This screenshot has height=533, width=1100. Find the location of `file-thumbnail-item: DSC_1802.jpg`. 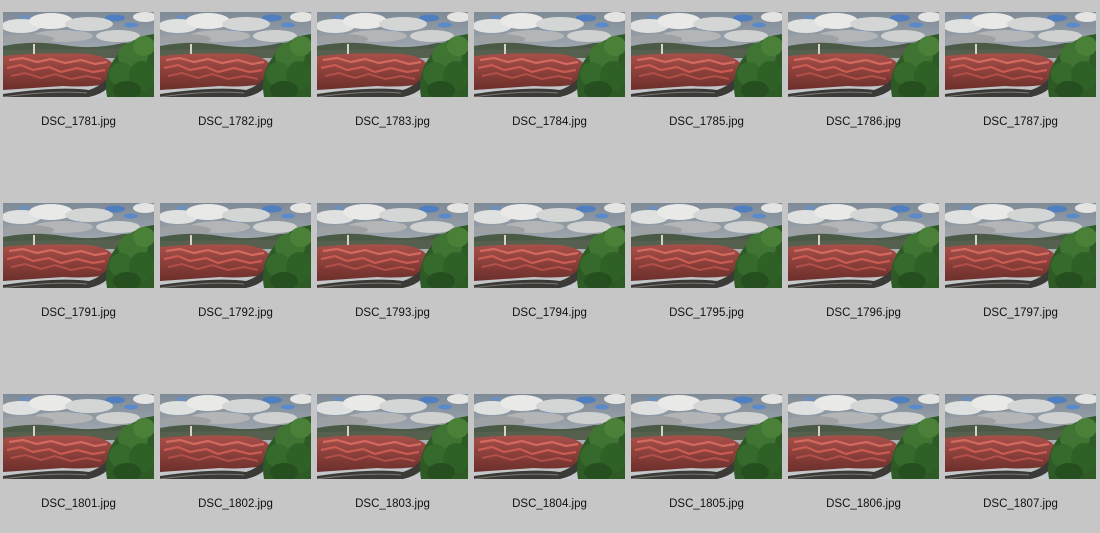

file-thumbnail-item: DSC_1802.jpg is located at coordinates (235, 459).